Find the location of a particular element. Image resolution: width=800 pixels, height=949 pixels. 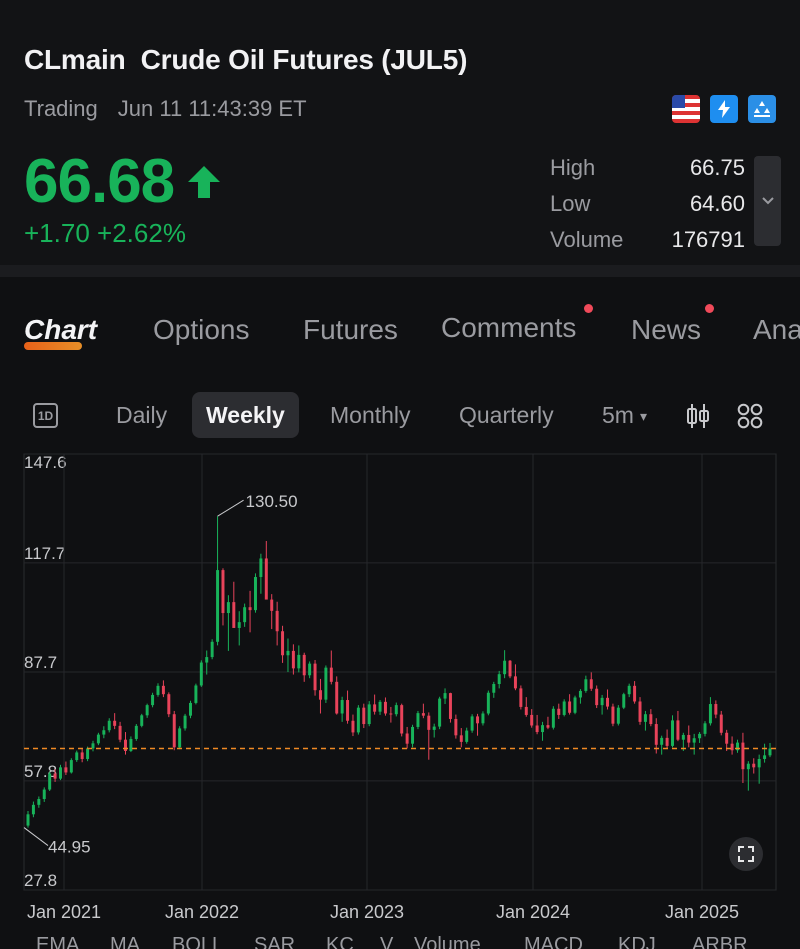

stat-value: 64.60 is located at coordinates (717, 203).